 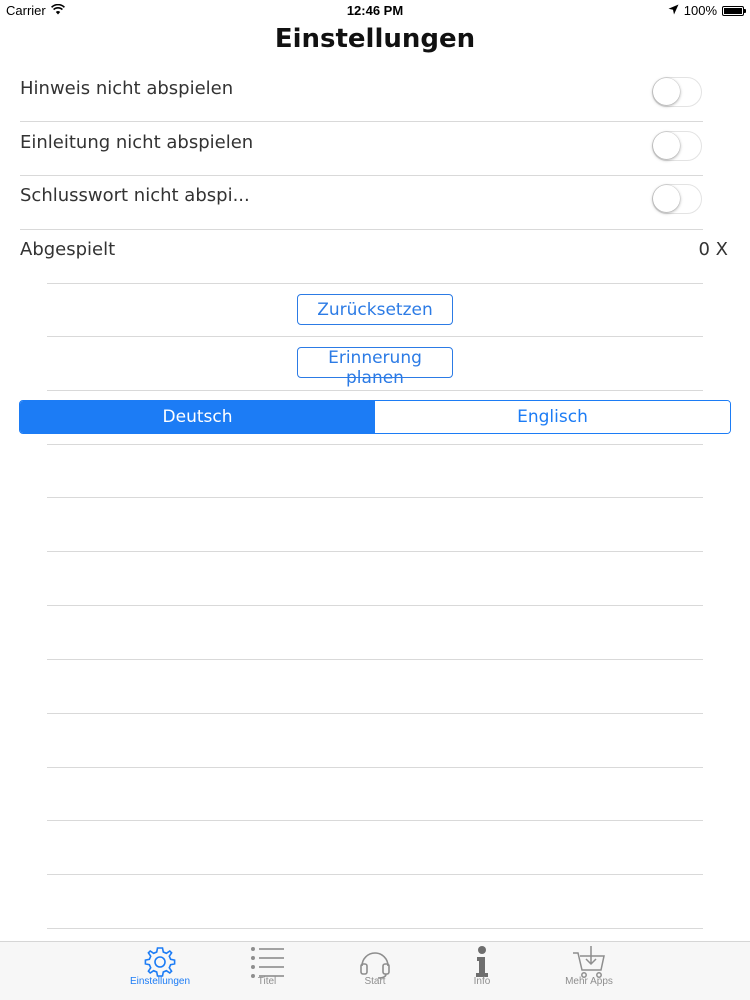 I want to click on reset-button: Zurücksetzen, so click(x=375, y=309).